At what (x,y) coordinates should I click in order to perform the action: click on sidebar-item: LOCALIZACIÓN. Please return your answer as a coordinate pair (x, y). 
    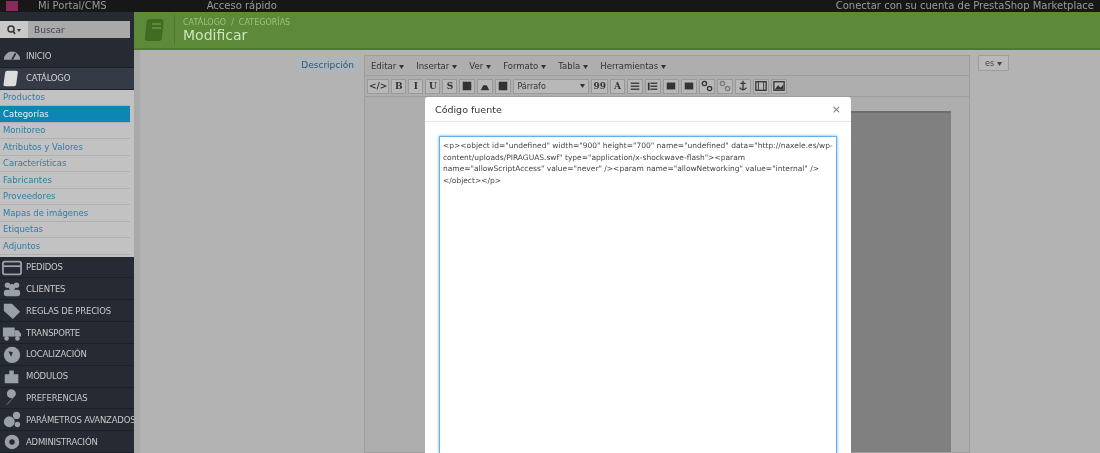
    Looking at the image, I should click on (67, 354).